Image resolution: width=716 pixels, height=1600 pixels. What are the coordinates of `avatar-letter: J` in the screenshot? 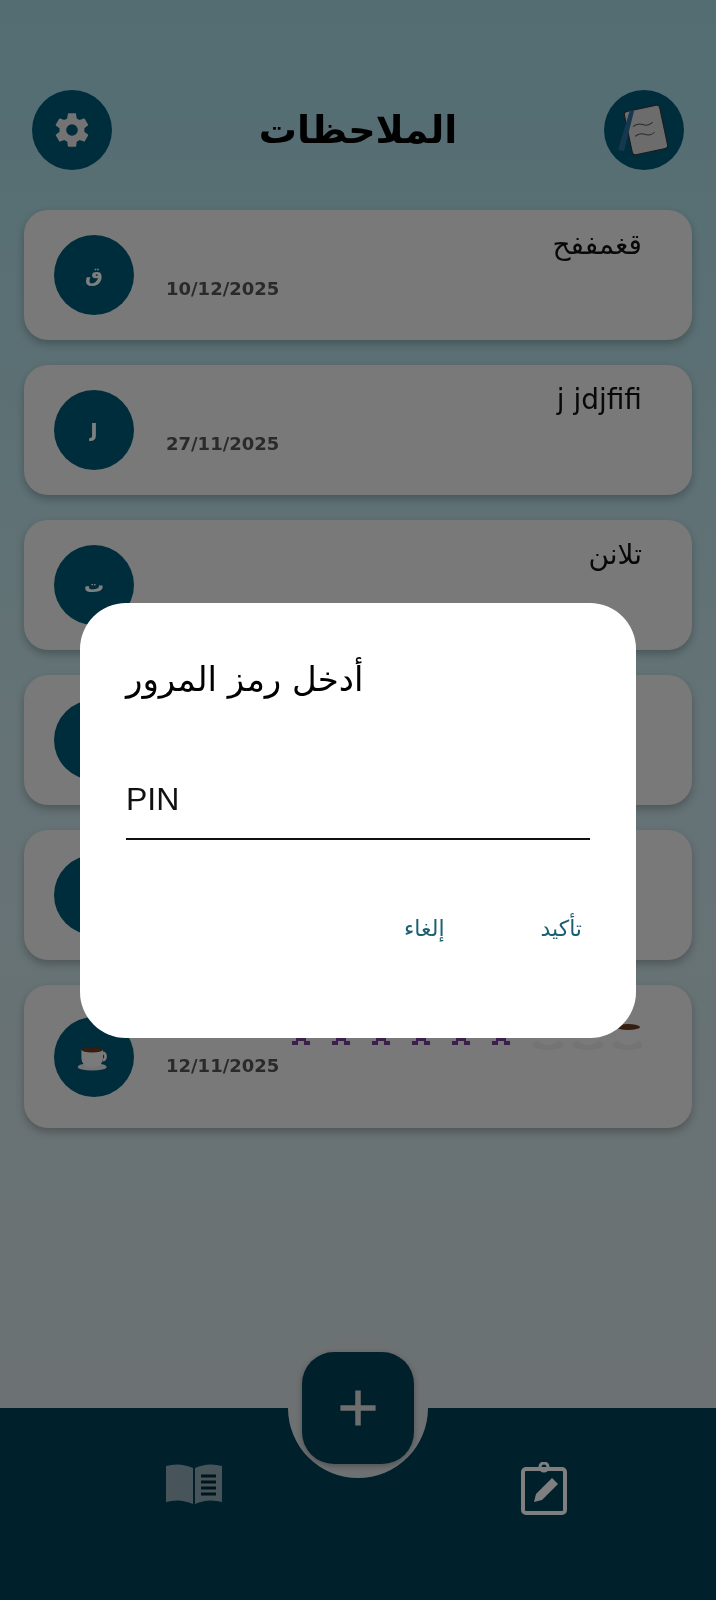 It's located at (94, 430).